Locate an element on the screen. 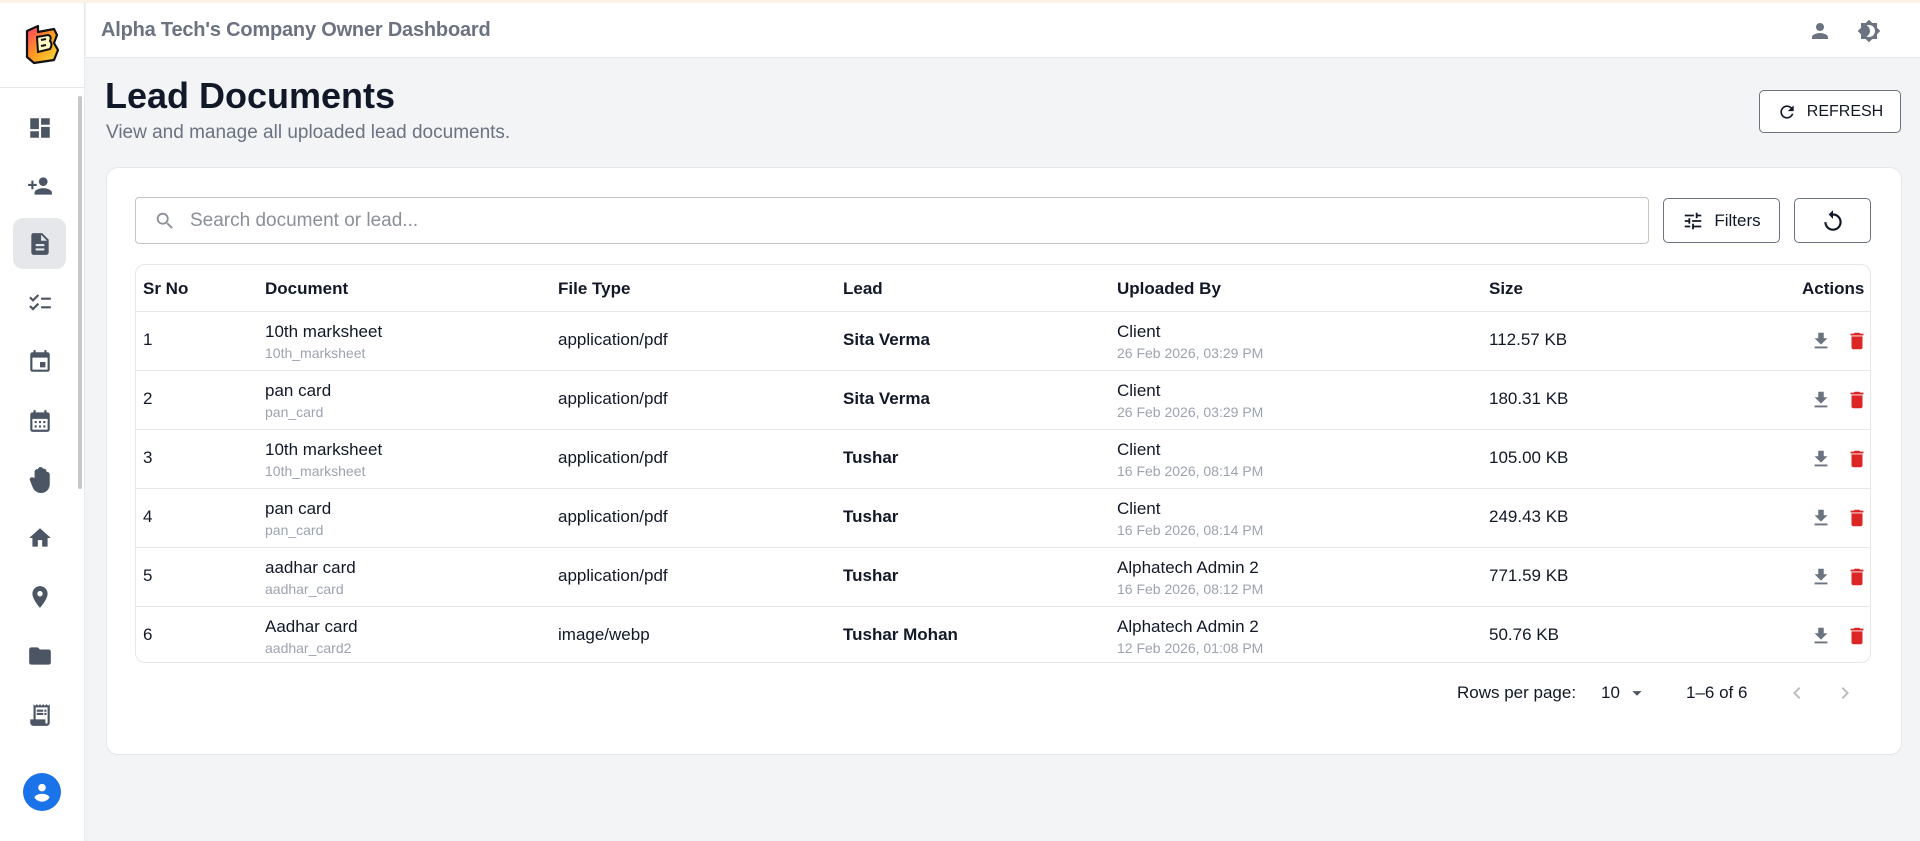 This screenshot has height=841, width=1920. sidebar-item-location is located at coordinates (39, 596).